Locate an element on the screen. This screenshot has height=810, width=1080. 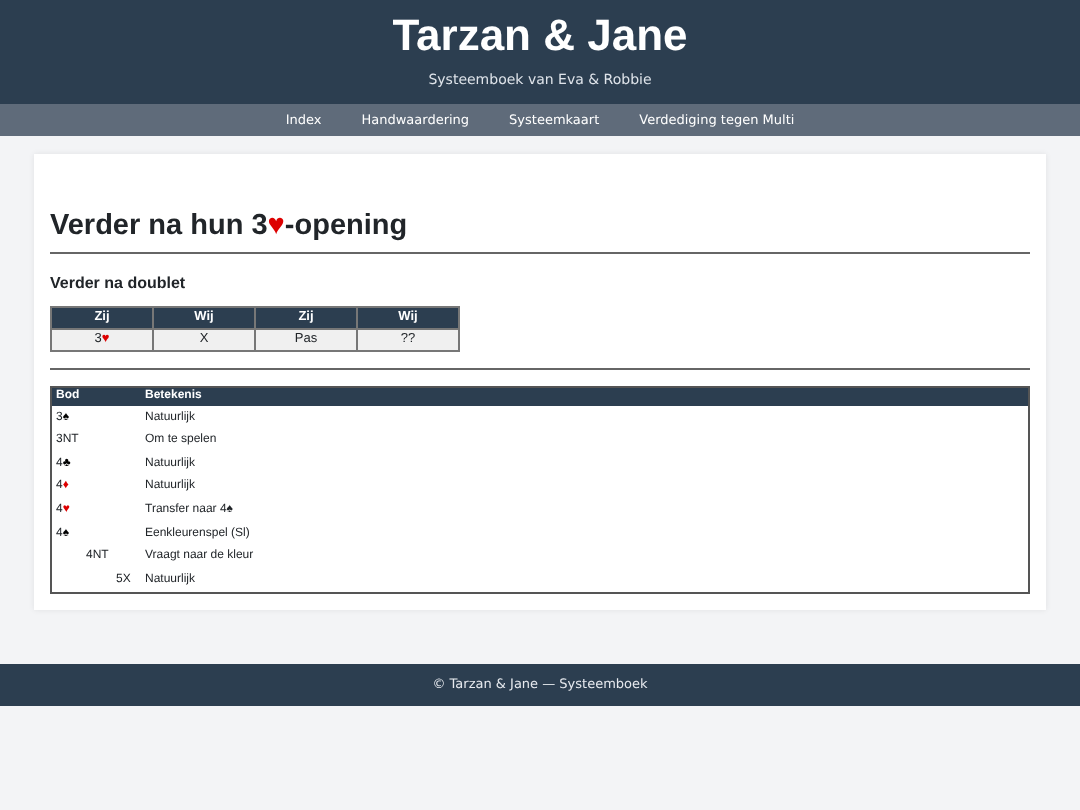
section-heading: Verder na doublet is located at coordinates (118, 284).